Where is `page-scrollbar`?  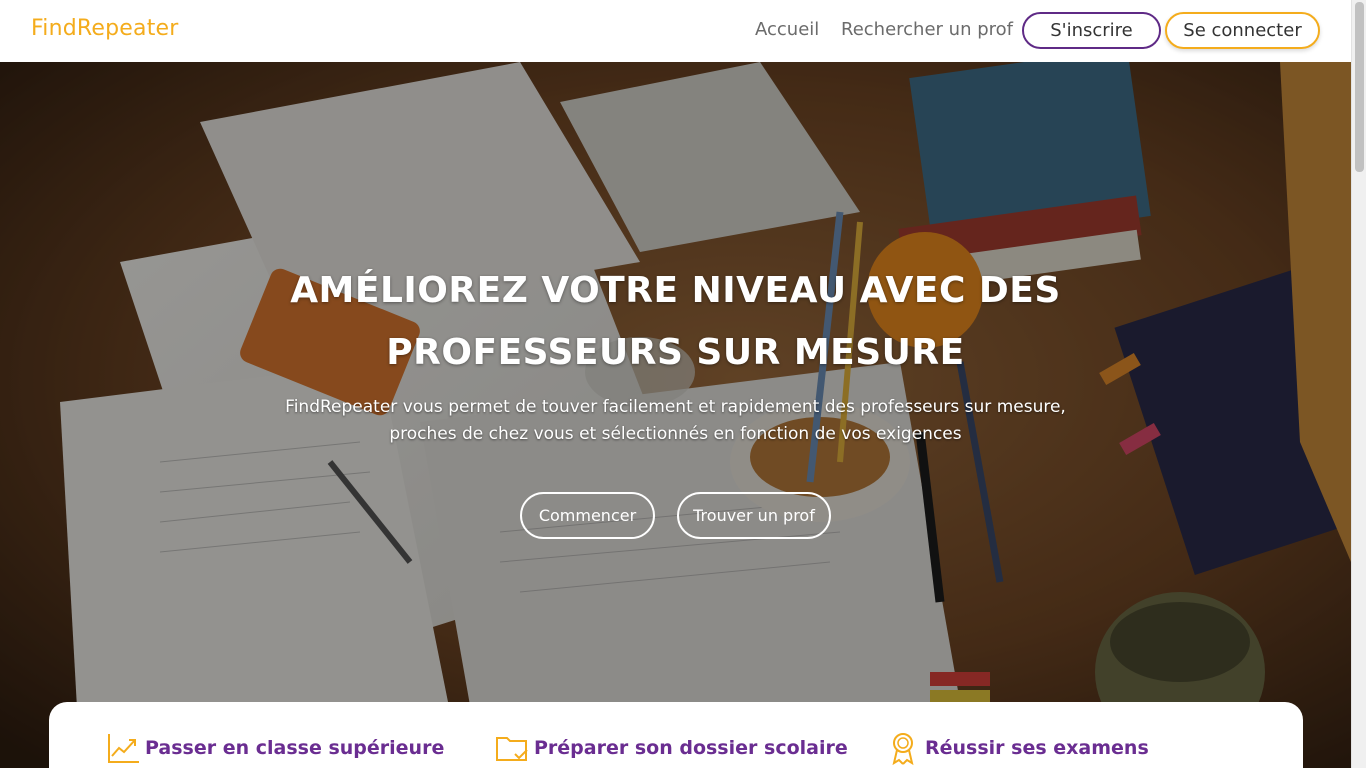
page-scrollbar is located at coordinates (1358, 384).